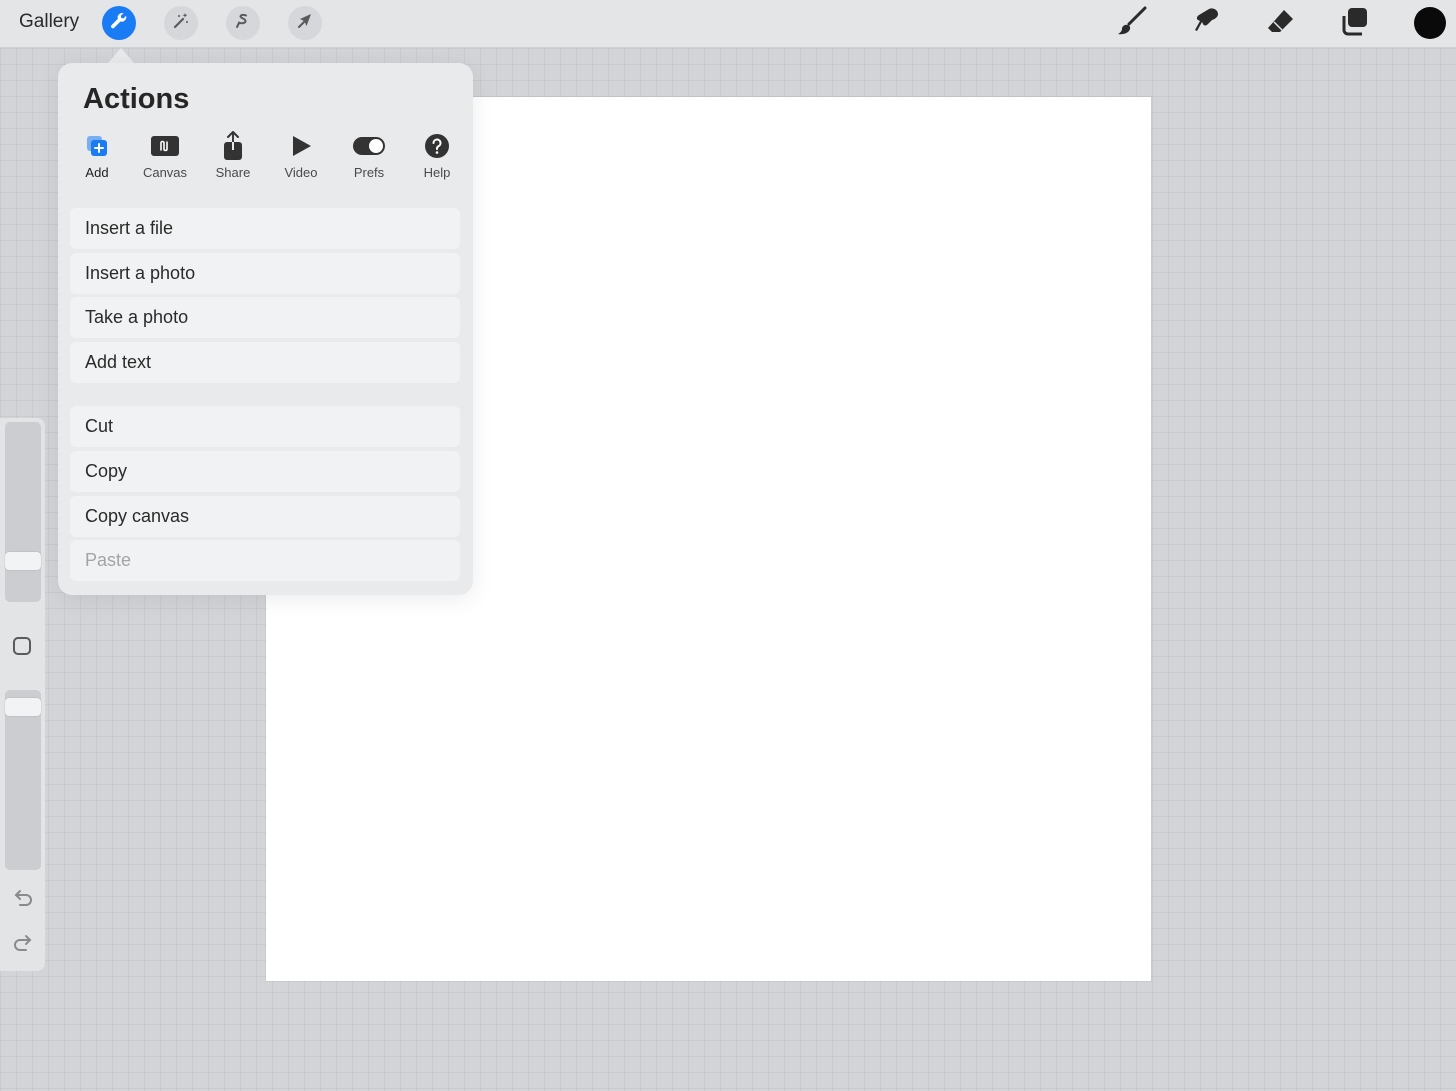 The height and width of the screenshot is (1091, 1456). What do you see at coordinates (121, 55) in the screenshot?
I see `popover-arrow` at bounding box center [121, 55].